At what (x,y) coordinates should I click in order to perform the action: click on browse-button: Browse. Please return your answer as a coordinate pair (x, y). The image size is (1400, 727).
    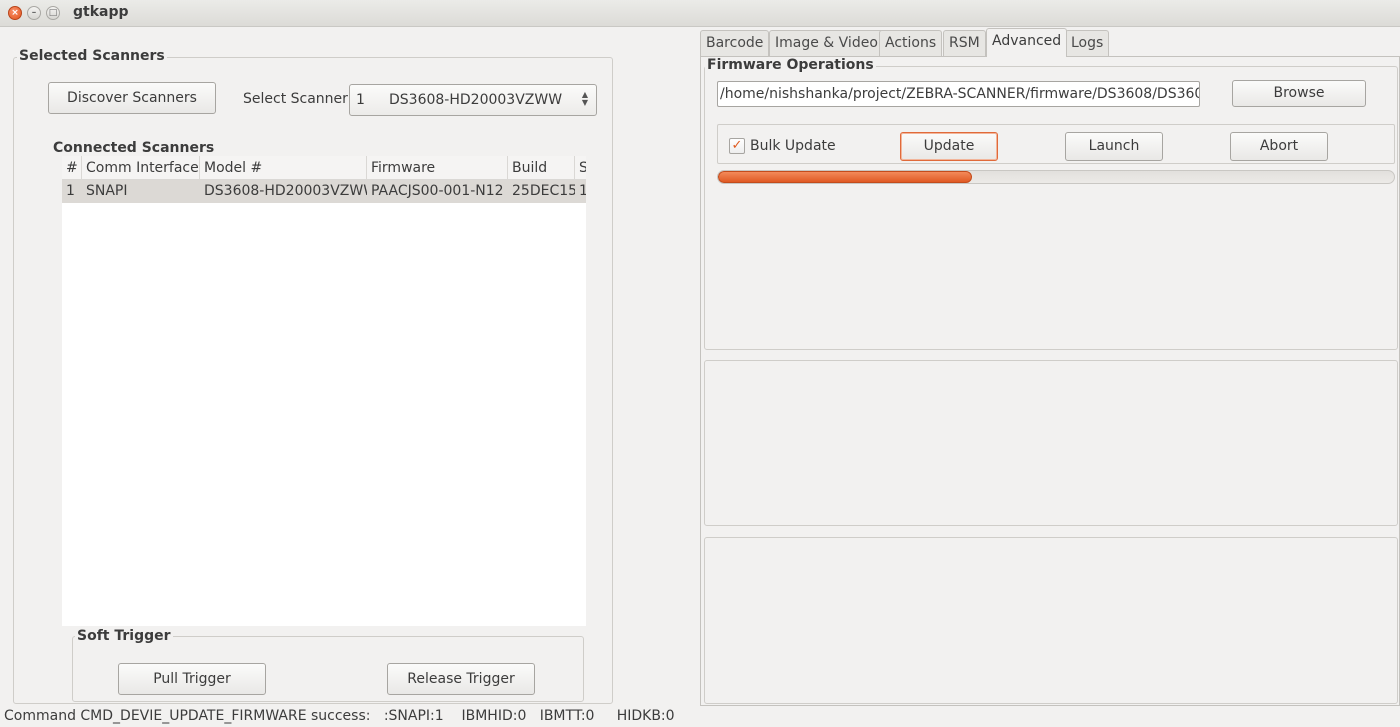
    Looking at the image, I should click on (1299, 93).